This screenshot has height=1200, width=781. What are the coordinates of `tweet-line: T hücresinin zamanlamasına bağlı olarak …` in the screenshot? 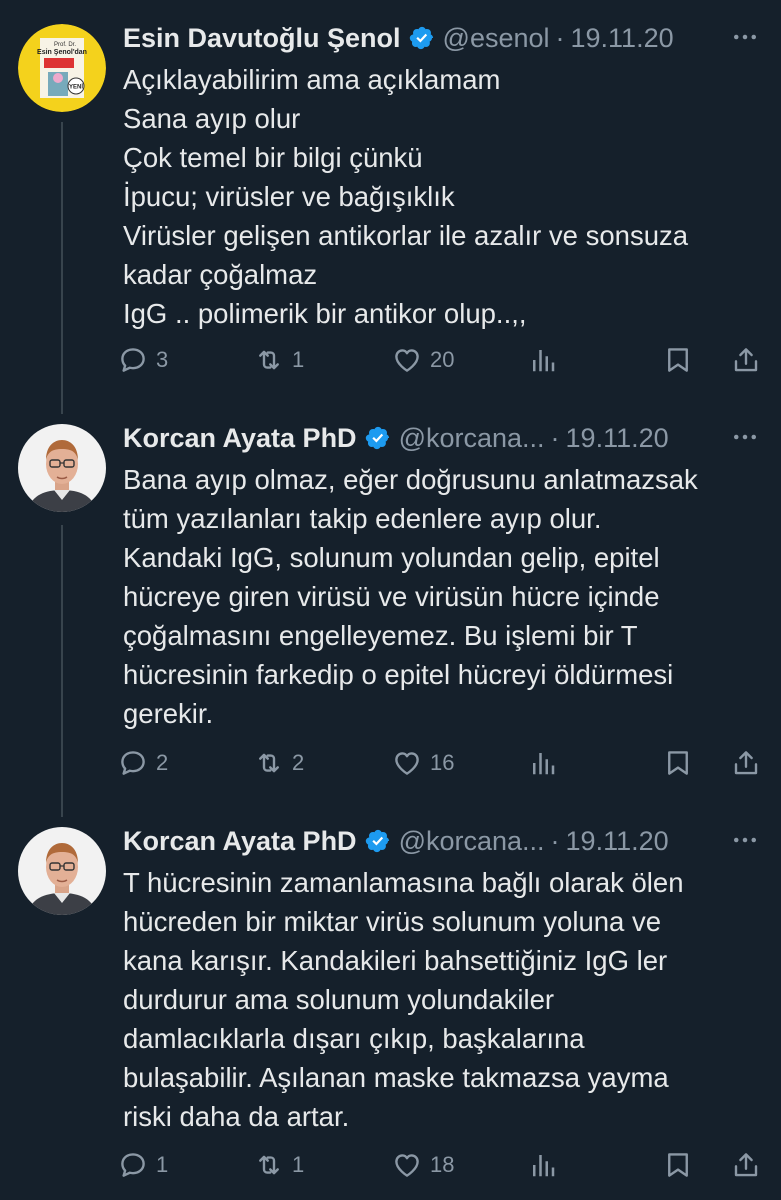 It's located at (403, 882).